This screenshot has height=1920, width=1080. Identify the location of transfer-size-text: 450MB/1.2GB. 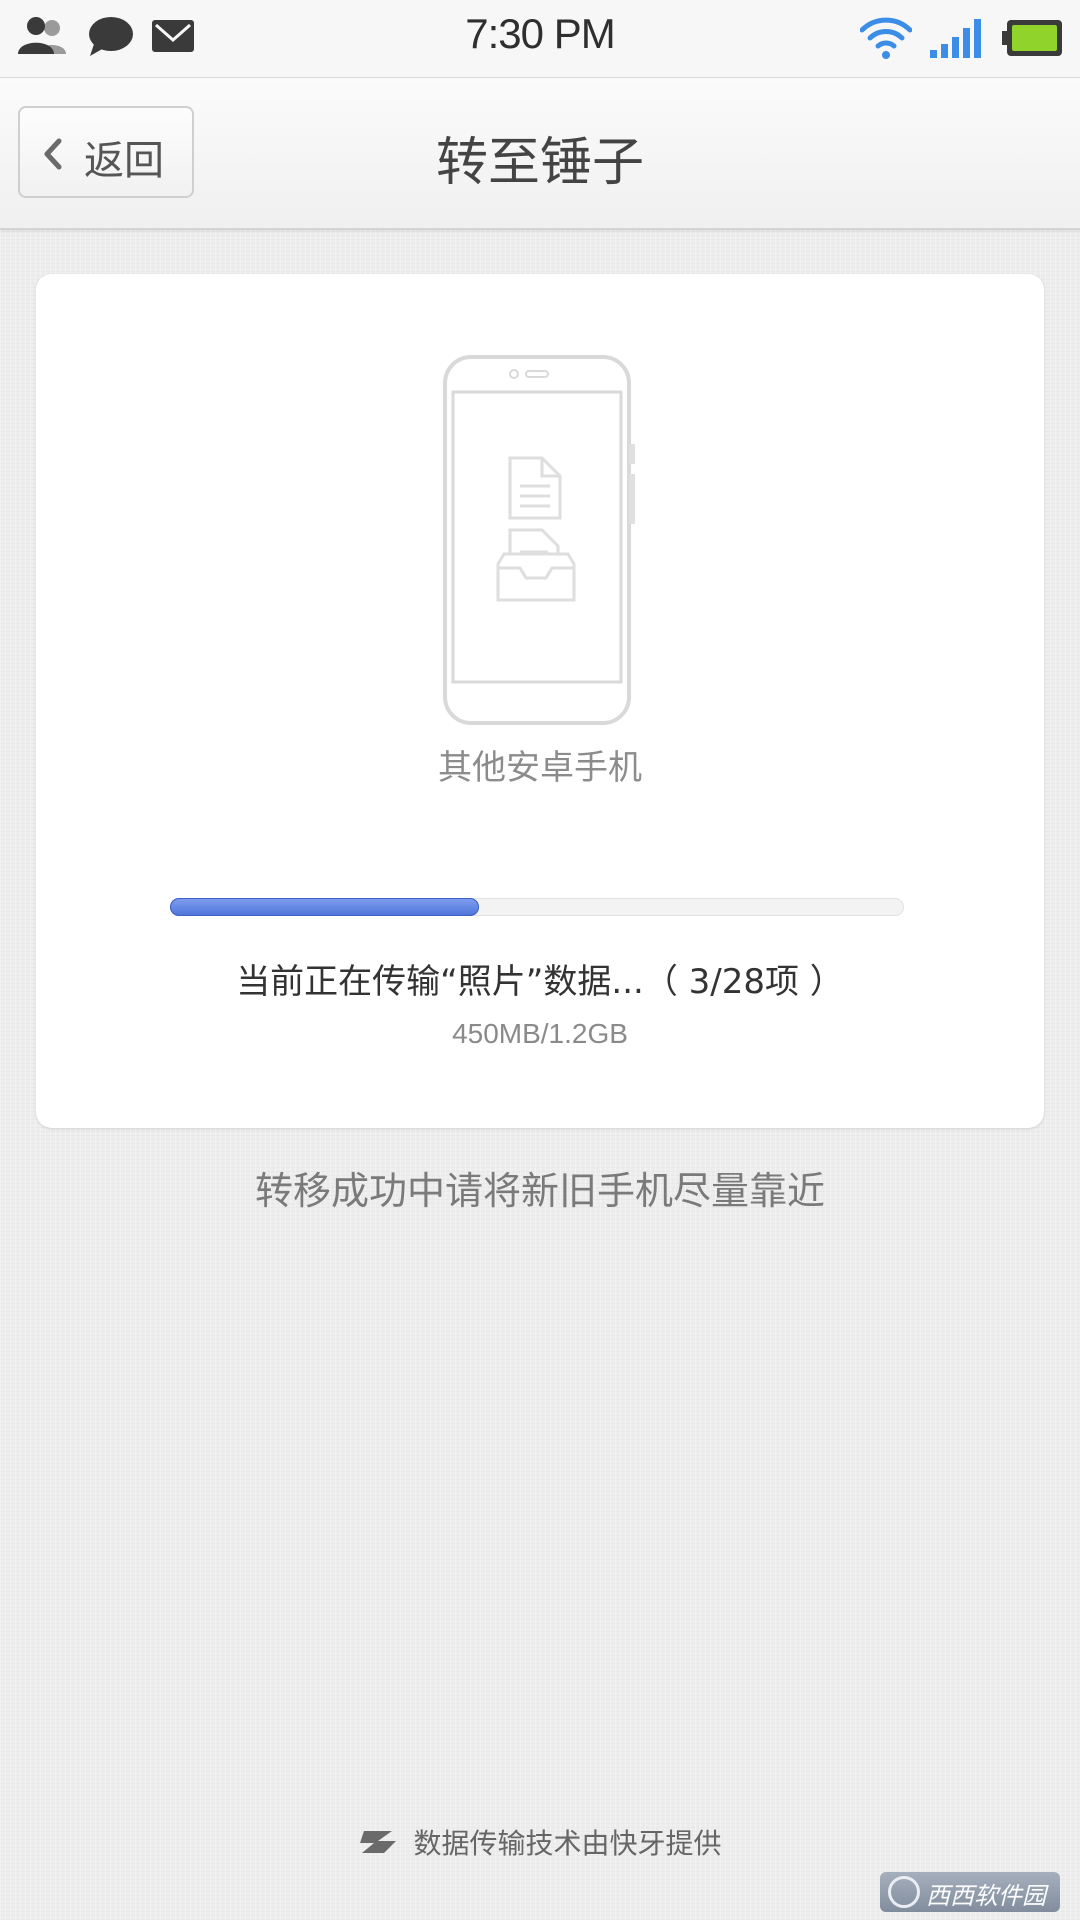
(540, 1033).